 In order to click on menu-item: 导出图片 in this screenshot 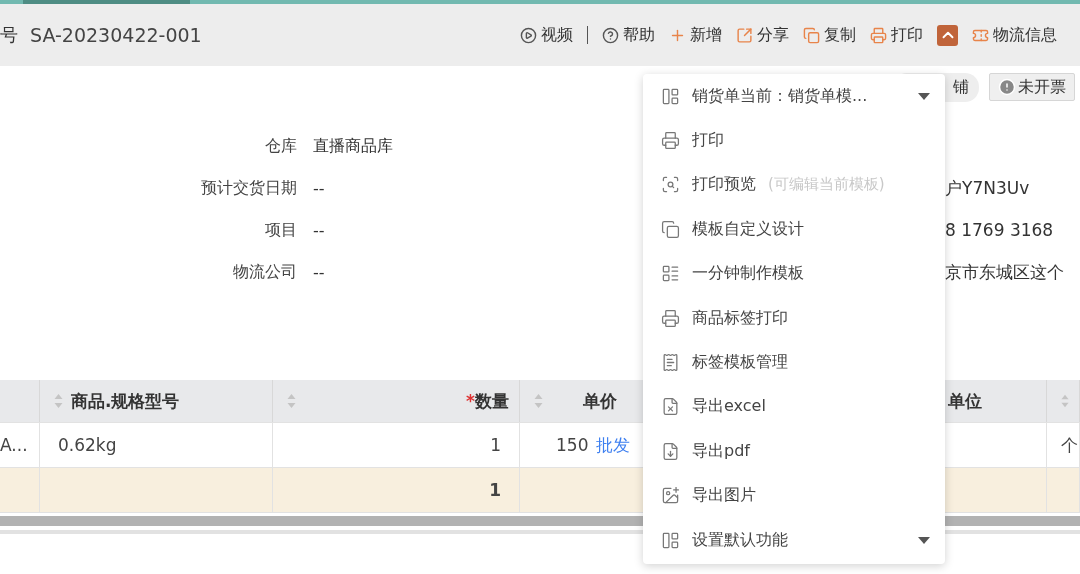, I will do `click(794, 495)`.